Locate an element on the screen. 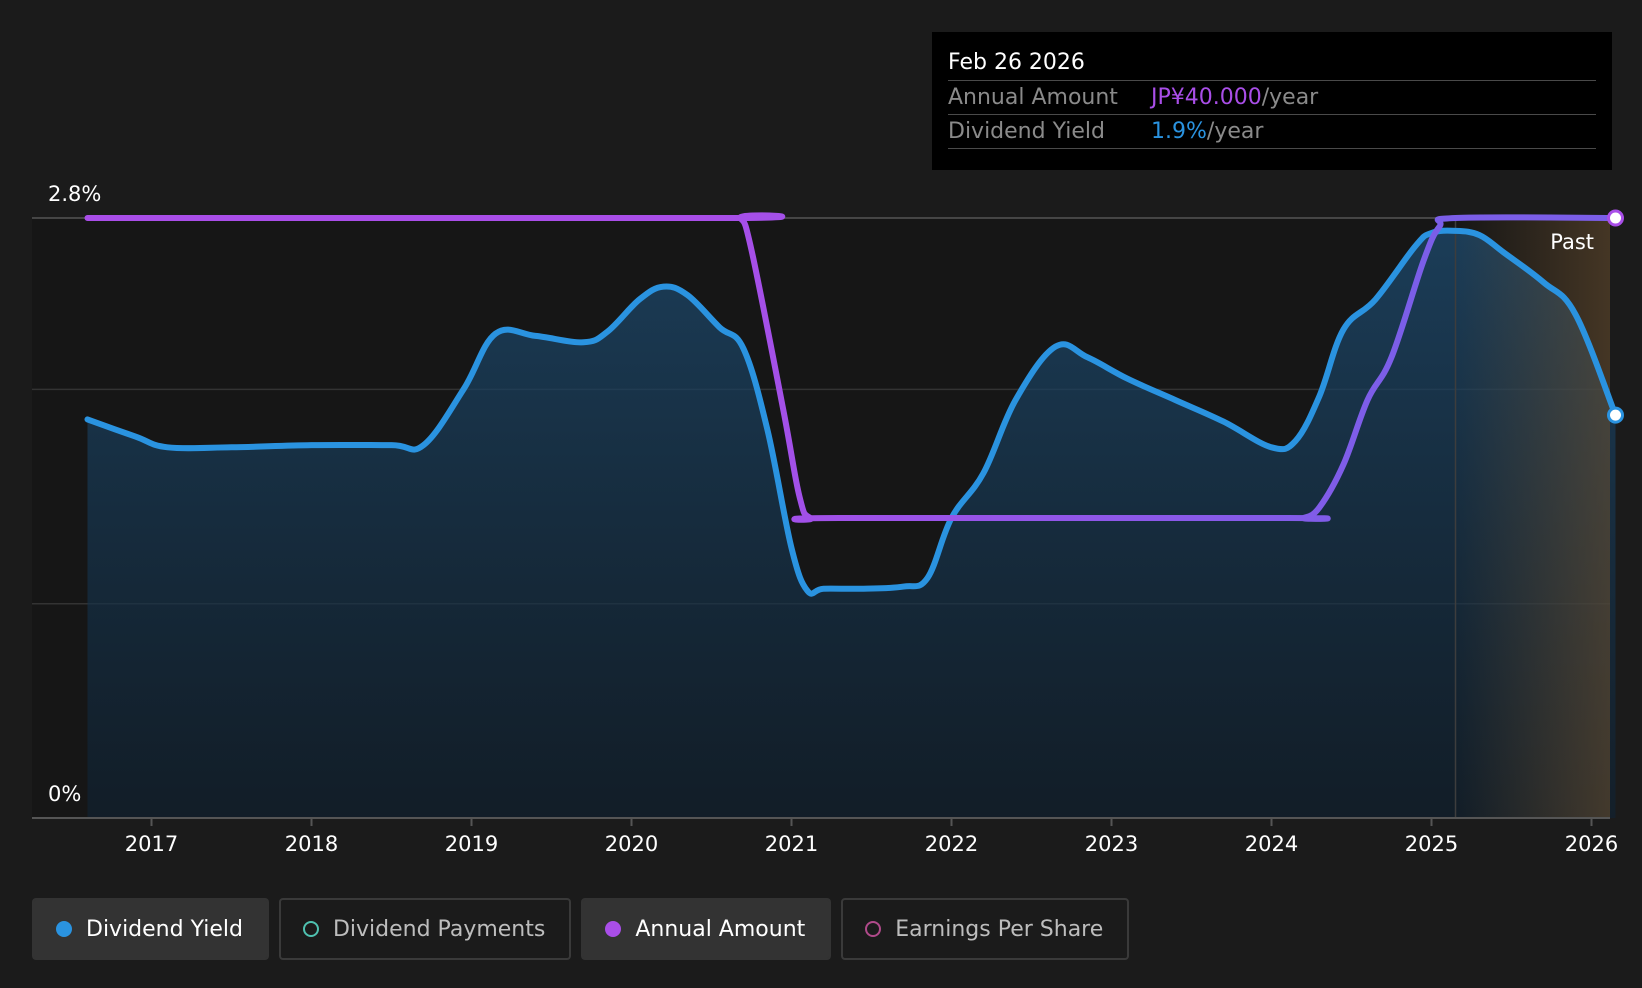 The width and height of the screenshot is (1642, 988). earnings-per-share-dot-icon is located at coordinates (873, 929).